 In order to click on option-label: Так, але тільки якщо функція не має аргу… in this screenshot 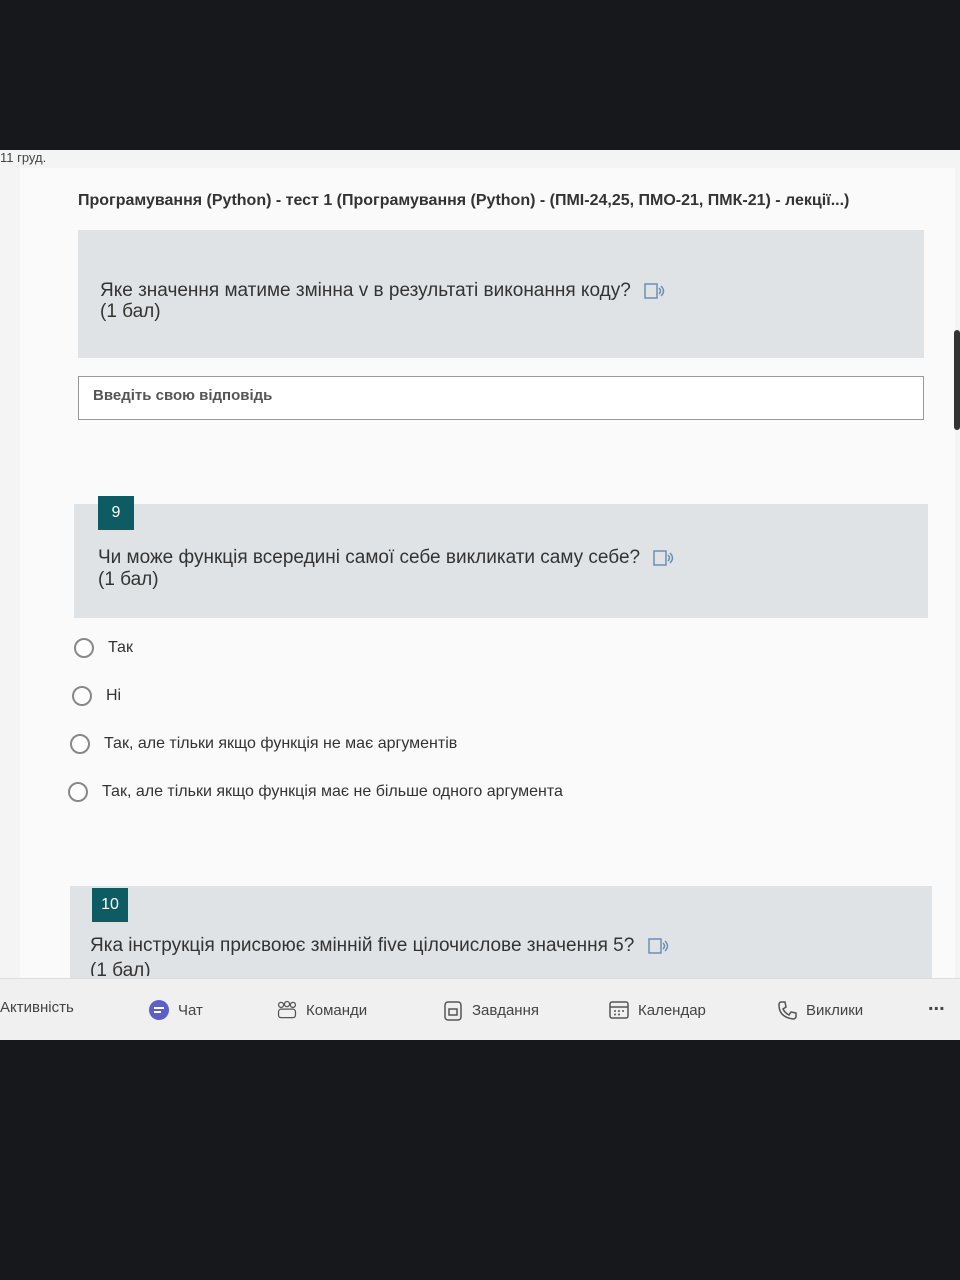, I will do `click(281, 743)`.